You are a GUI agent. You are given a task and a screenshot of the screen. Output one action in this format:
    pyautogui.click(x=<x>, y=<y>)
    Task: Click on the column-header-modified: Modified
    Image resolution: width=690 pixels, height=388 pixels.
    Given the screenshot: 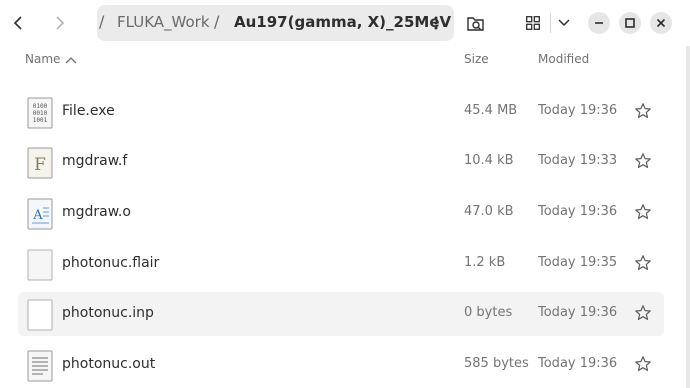 What is the action you would take?
    pyautogui.click(x=563, y=59)
    